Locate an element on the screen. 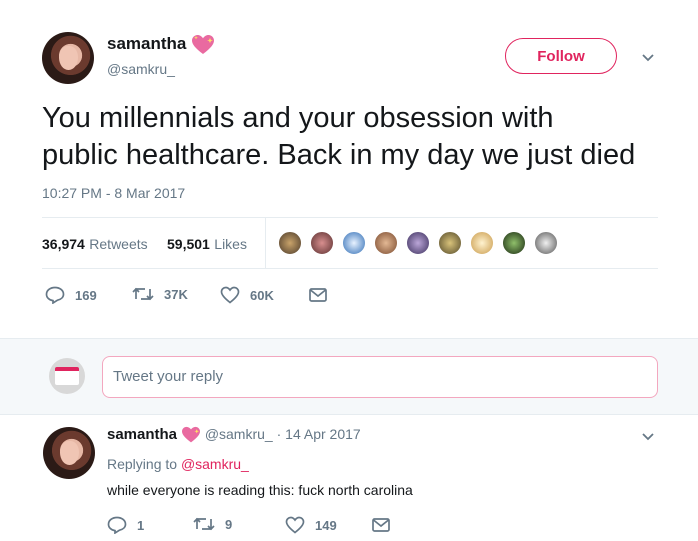 The image size is (698, 541). stats-separator is located at coordinates (265, 243).